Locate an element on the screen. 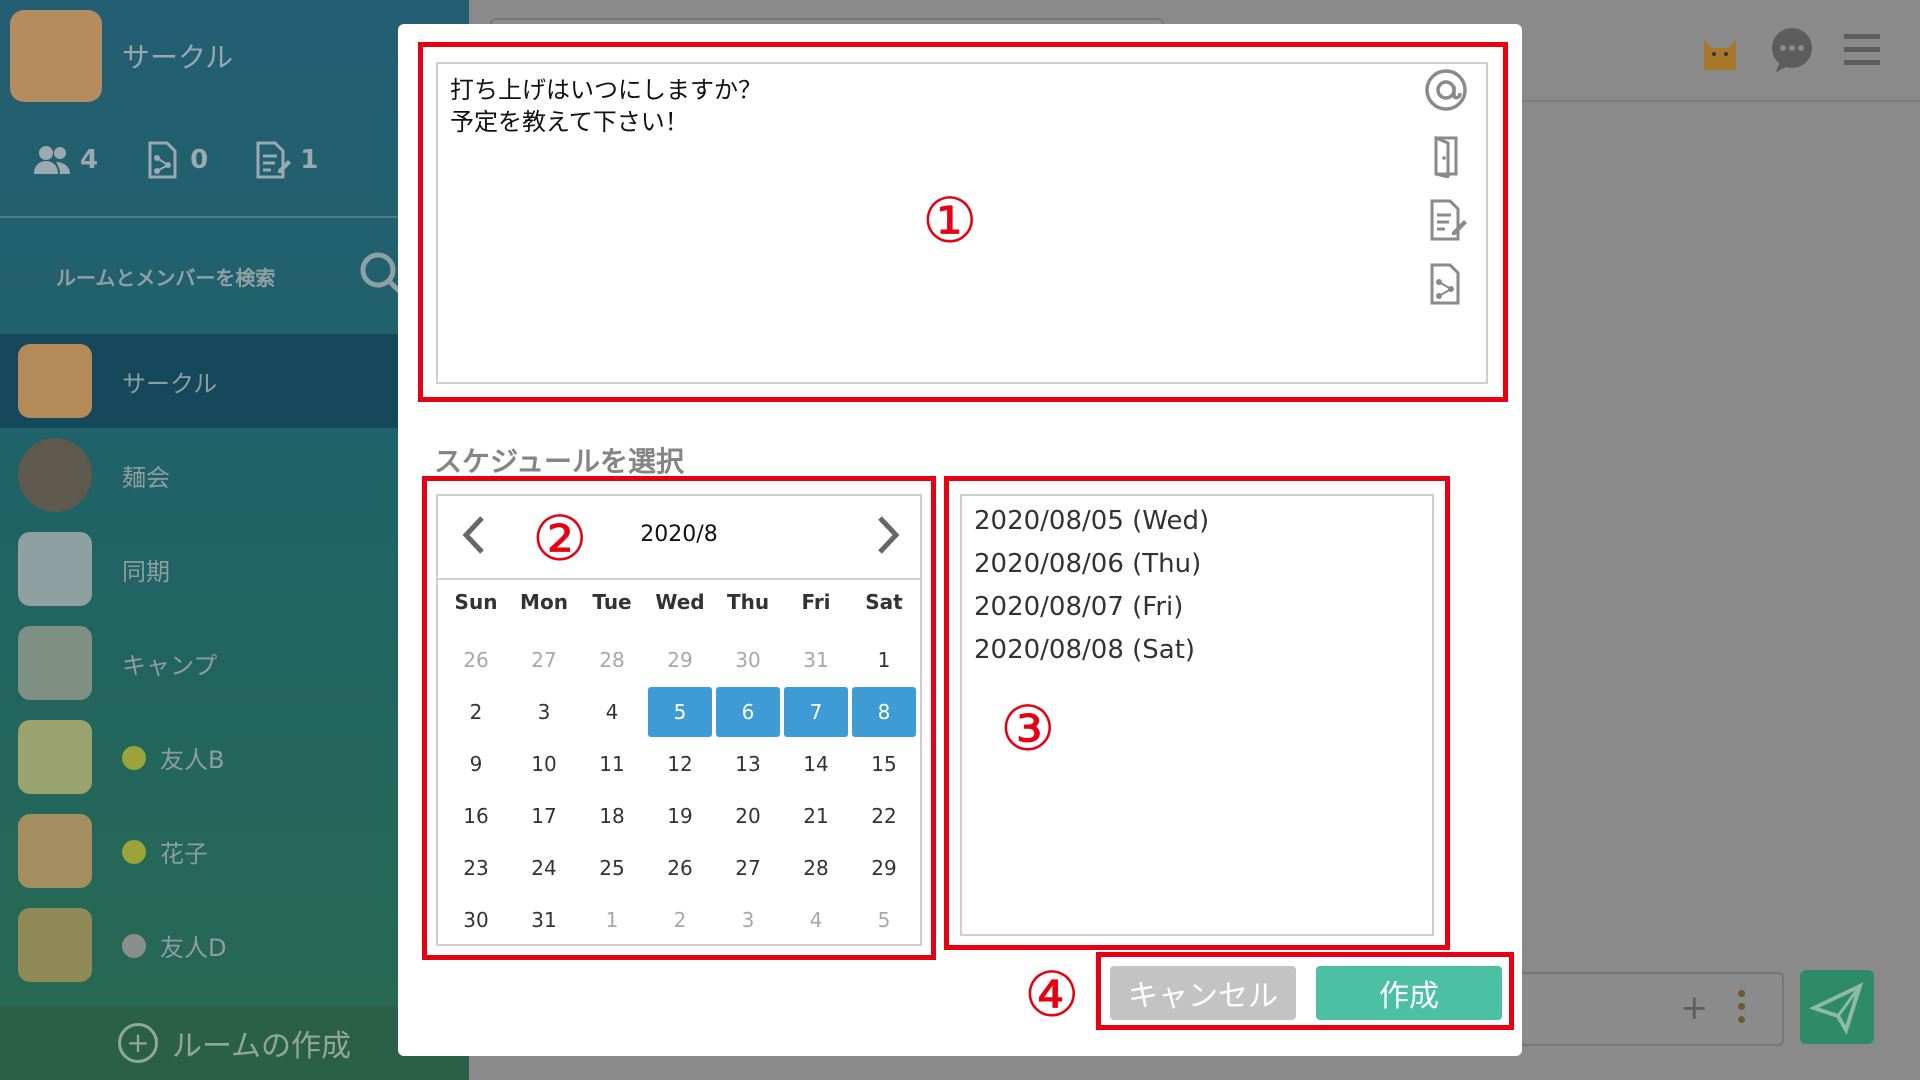 This screenshot has height=1080, width=1920. cat-avatar-icon is located at coordinates (1720, 50).